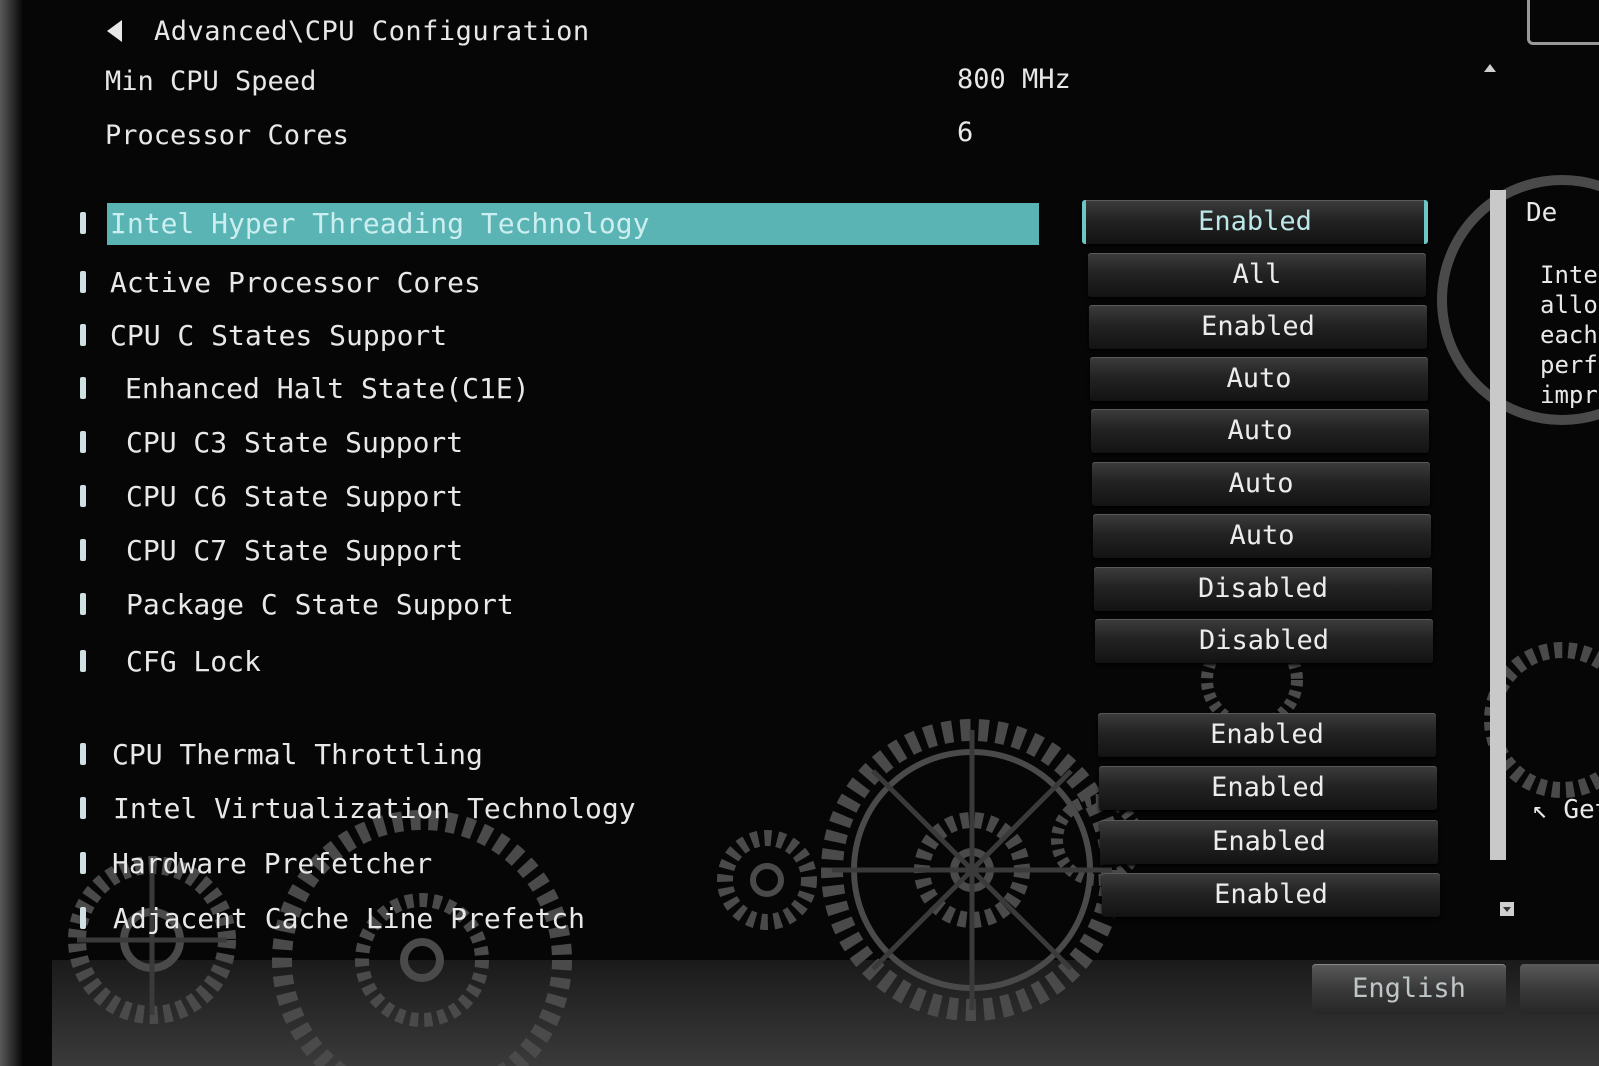  Describe the element at coordinates (211, 81) in the screenshot. I see `min-cpu-speed-label: Min CPU Speed` at that location.